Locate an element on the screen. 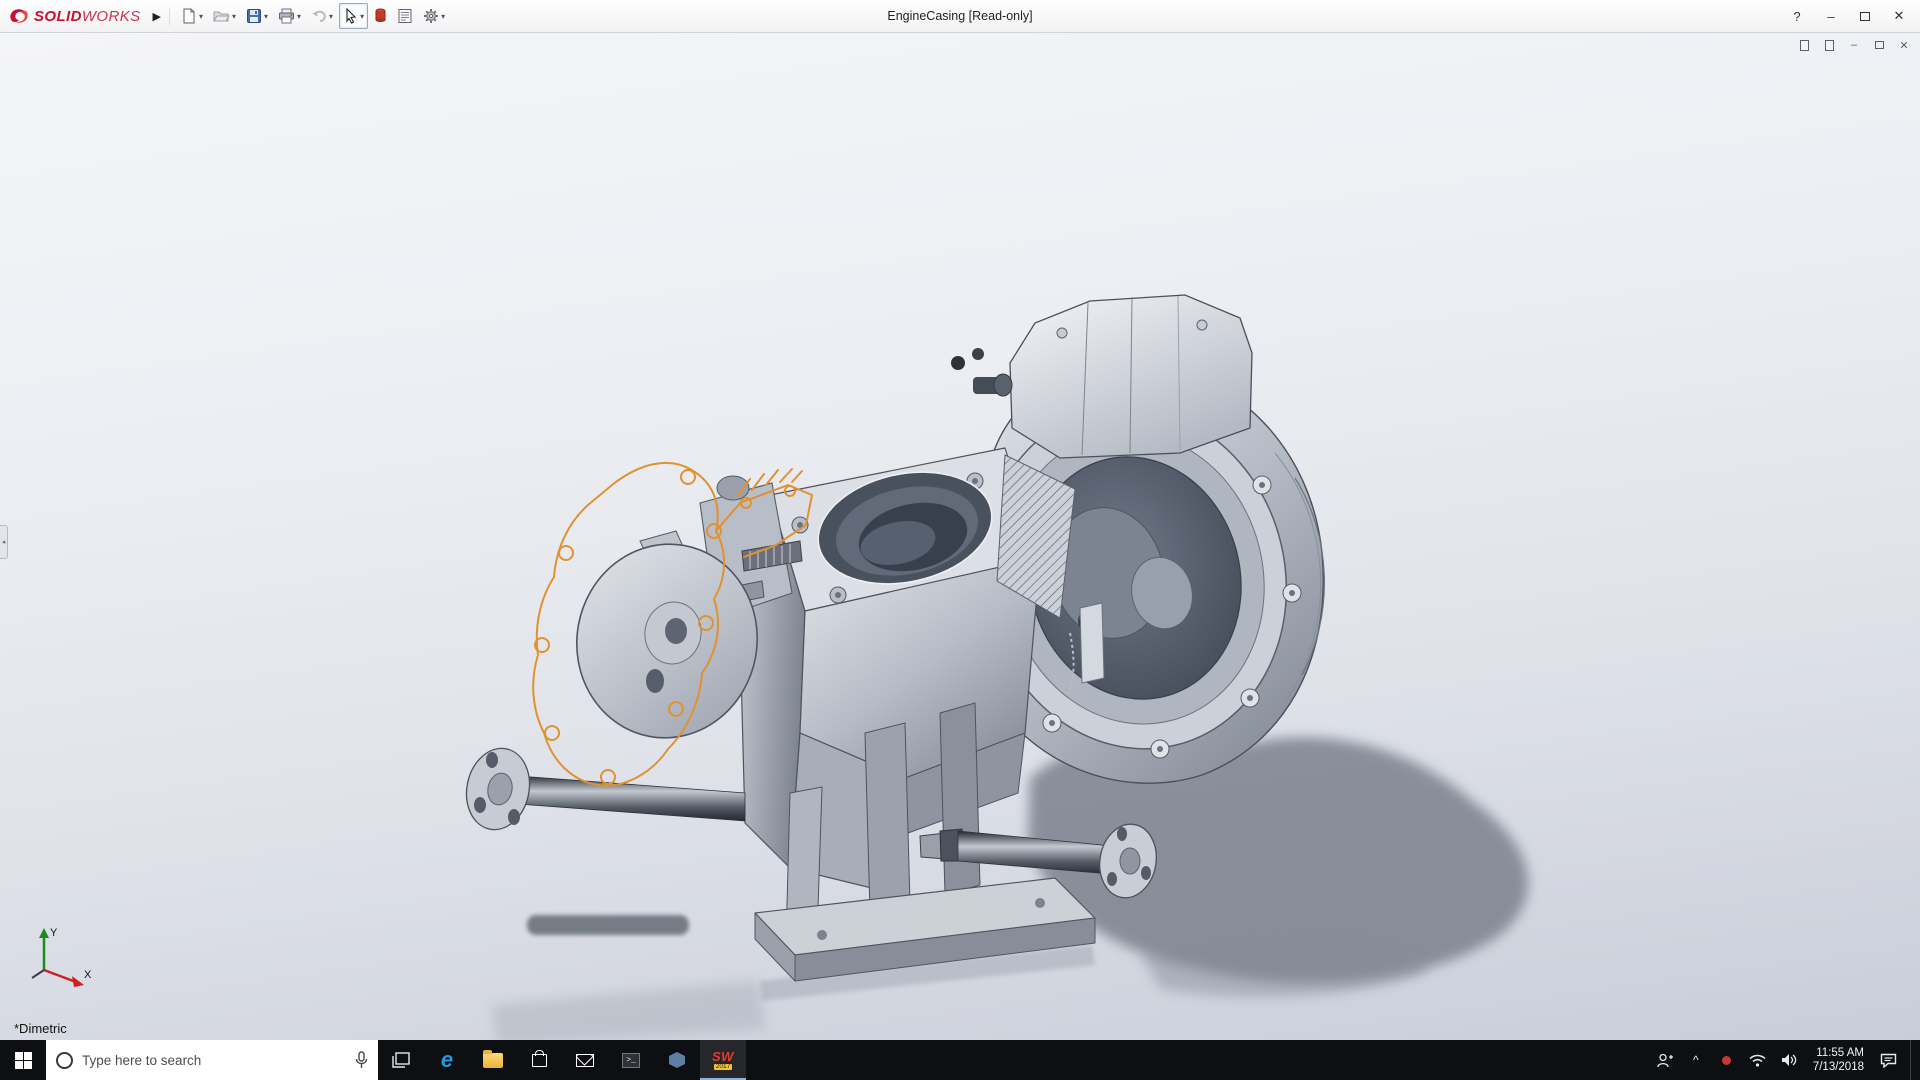 Image resolution: width=1920 pixels, height=1080 pixels. minimize-button: – is located at coordinates (1831, 16).